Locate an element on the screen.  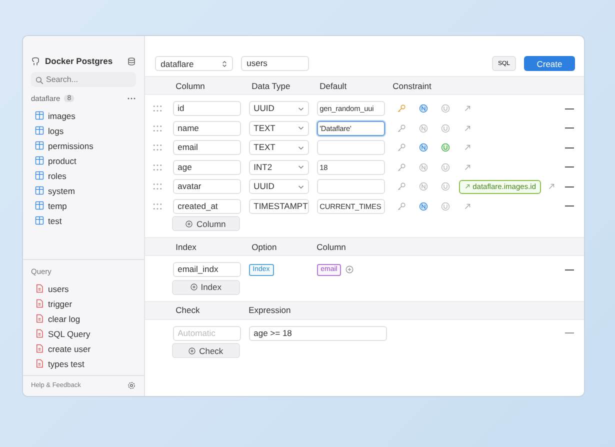
settings-icon is located at coordinates (131, 385).